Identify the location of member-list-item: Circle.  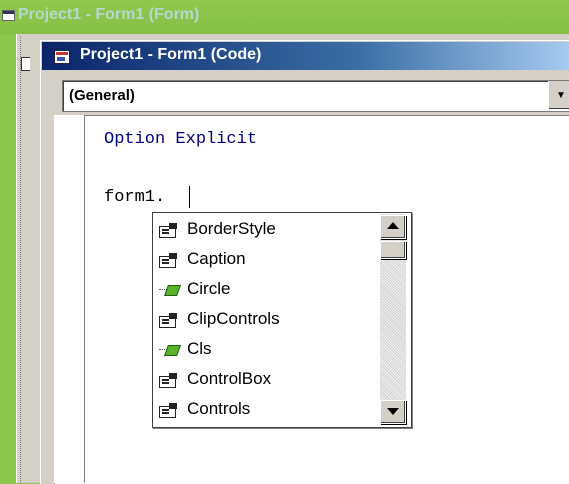
(269, 290).